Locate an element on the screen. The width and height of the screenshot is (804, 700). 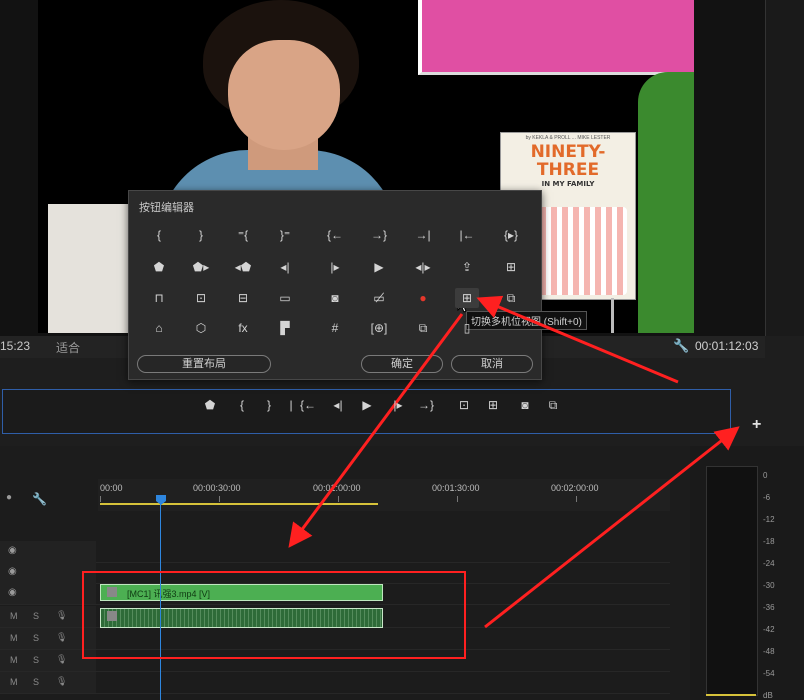
db-label: -36 is located at coordinates (769, 607).